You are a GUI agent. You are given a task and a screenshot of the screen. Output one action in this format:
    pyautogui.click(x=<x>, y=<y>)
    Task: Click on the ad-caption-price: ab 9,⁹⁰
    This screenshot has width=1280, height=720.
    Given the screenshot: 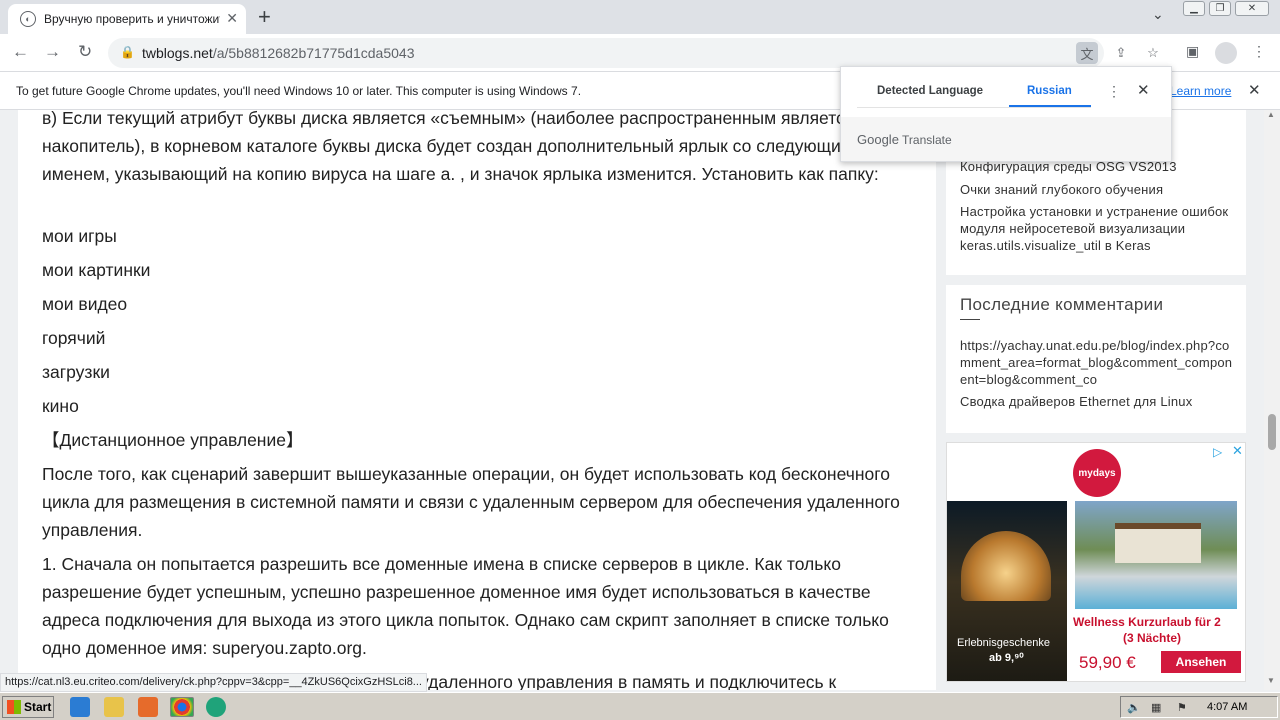 What is the action you would take?
    pyautogui.click(x=1006, y=658)
    